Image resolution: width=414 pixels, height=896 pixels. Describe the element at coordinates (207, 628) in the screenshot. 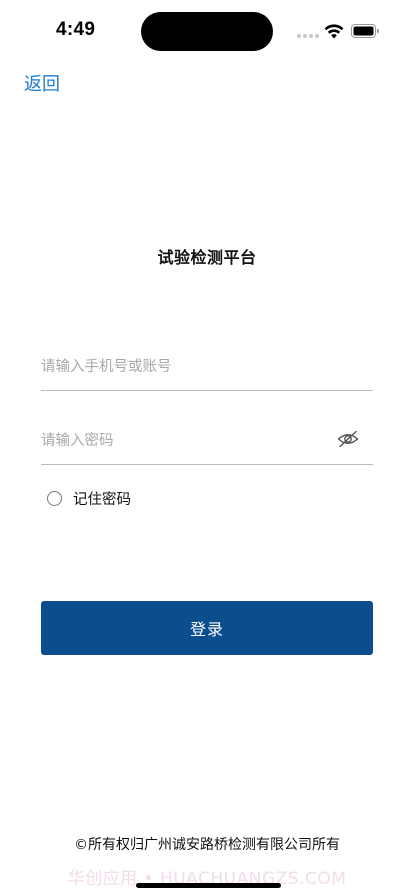

I see `login-button: 登录` at that location.